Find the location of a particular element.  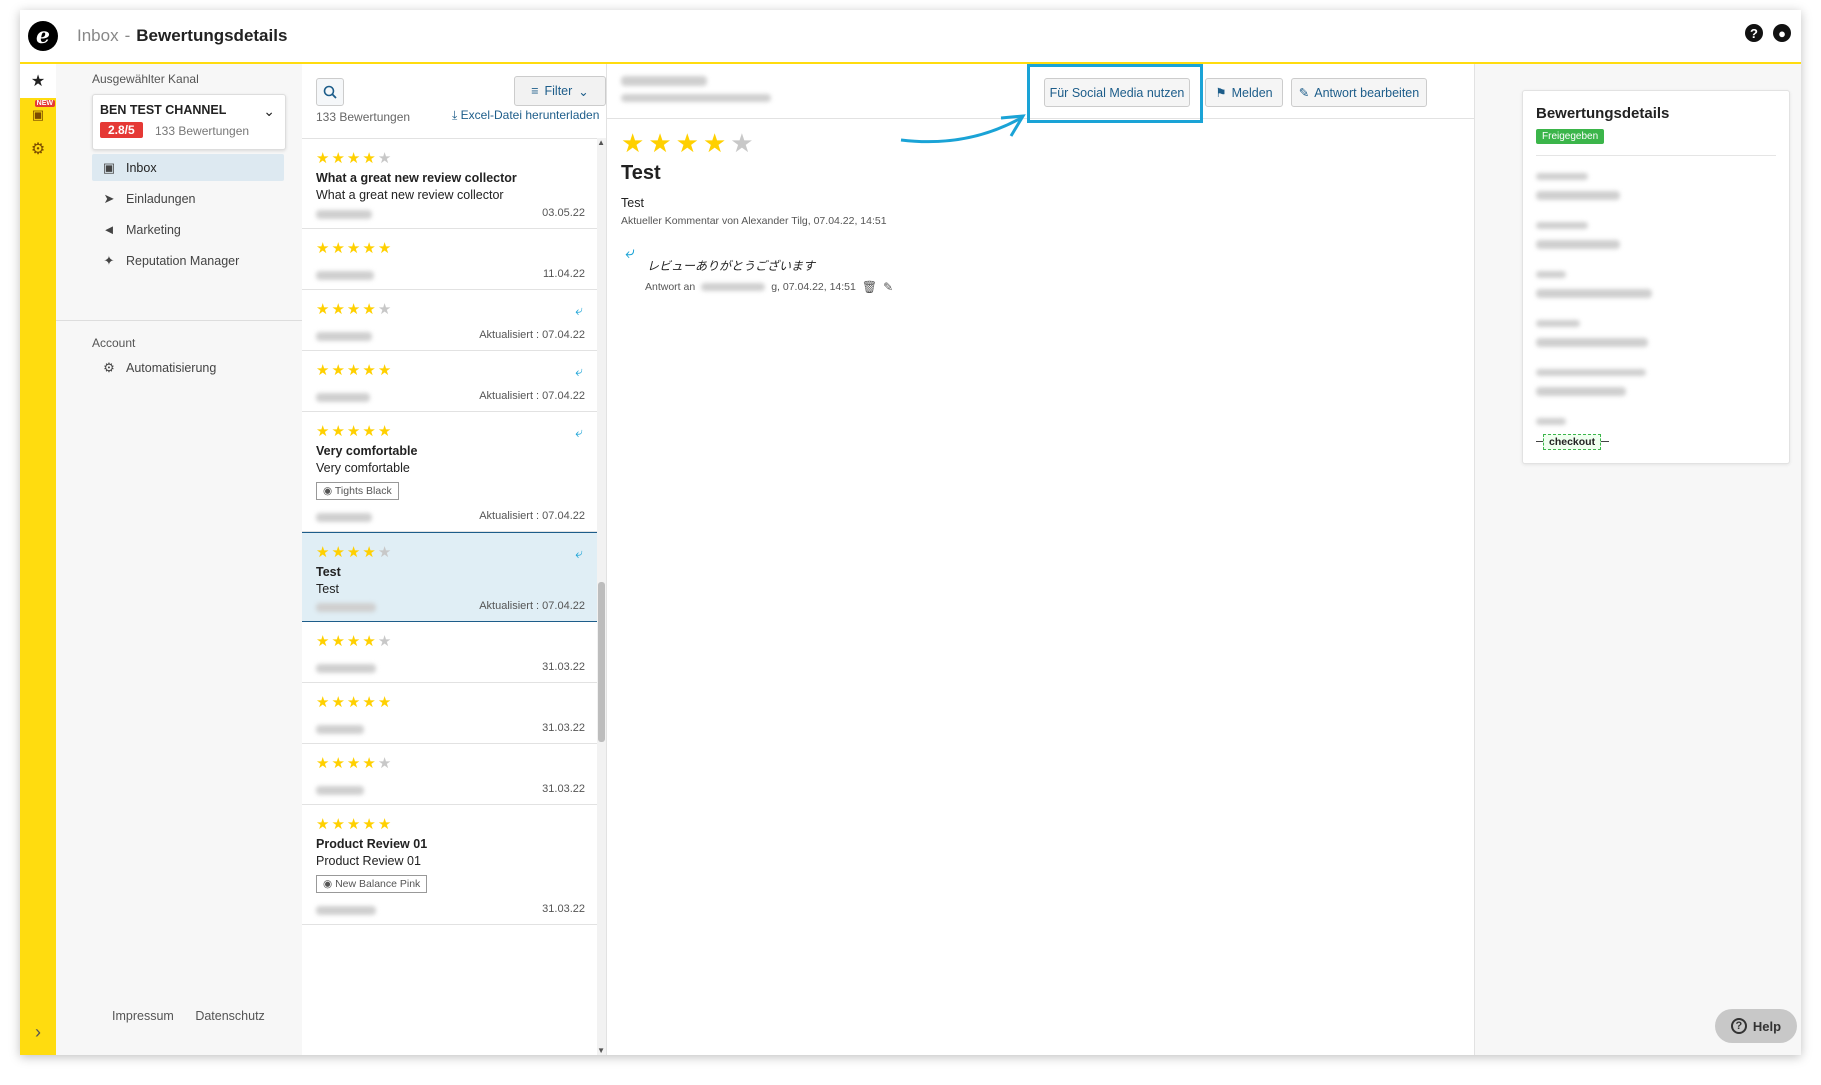

channel-selector: BEN TEST CHANNEL ⌄ 2.8/5 133 Bewertungen is located at coordinates (189, 122).